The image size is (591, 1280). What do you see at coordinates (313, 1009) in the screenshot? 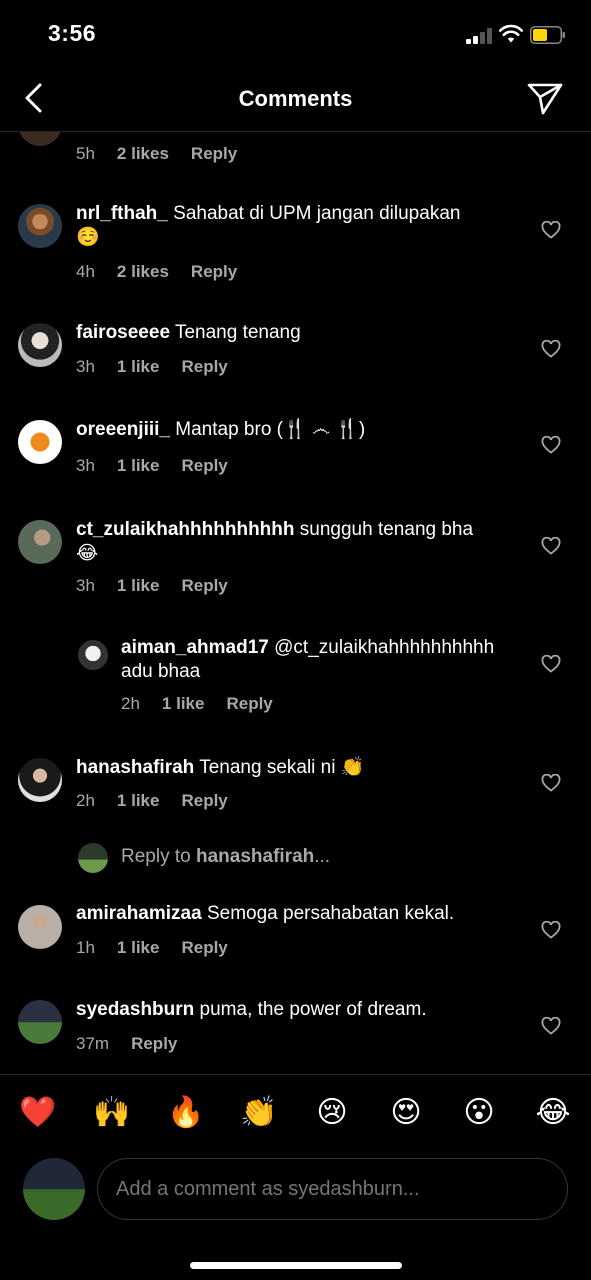
I see `comment-text: puma, the power of dream.` at bounding box center [313, 1009].